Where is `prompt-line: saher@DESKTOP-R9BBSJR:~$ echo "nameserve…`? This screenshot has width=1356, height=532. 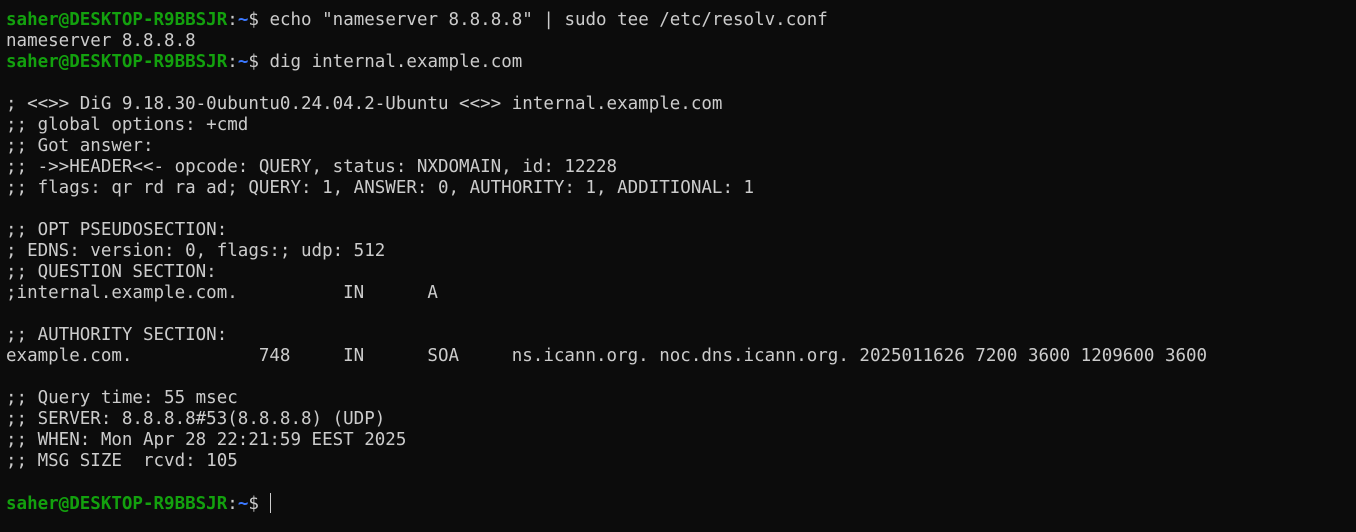
prompt-line: saher@DESKTOP-R9BBSJR:~$ echo "nameserve… is located at coordinates (681, 20).